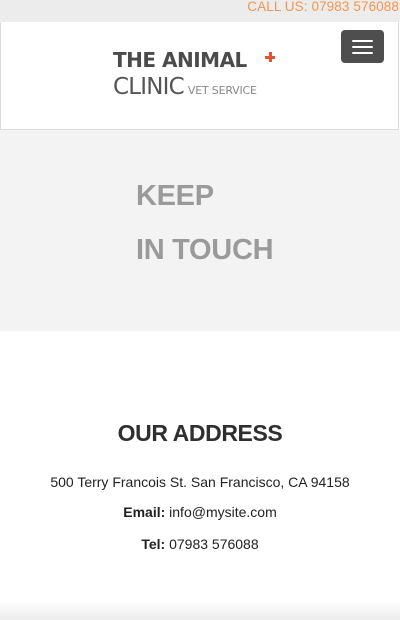 This screenshot has width=400, height=620. I want to click on tel-label: Tel:, so click(153, 544).